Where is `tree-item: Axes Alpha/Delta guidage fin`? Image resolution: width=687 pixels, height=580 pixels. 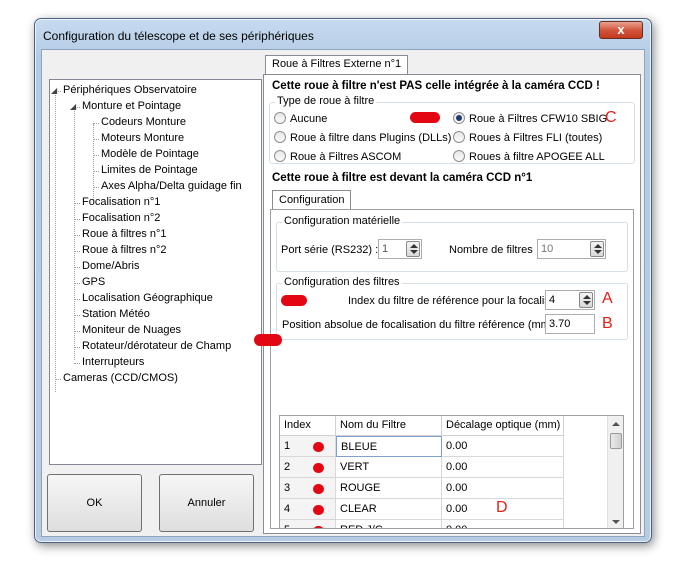
tree-item: Axes Alpha/Delta guidage fin is located at coordinates (171, 186).